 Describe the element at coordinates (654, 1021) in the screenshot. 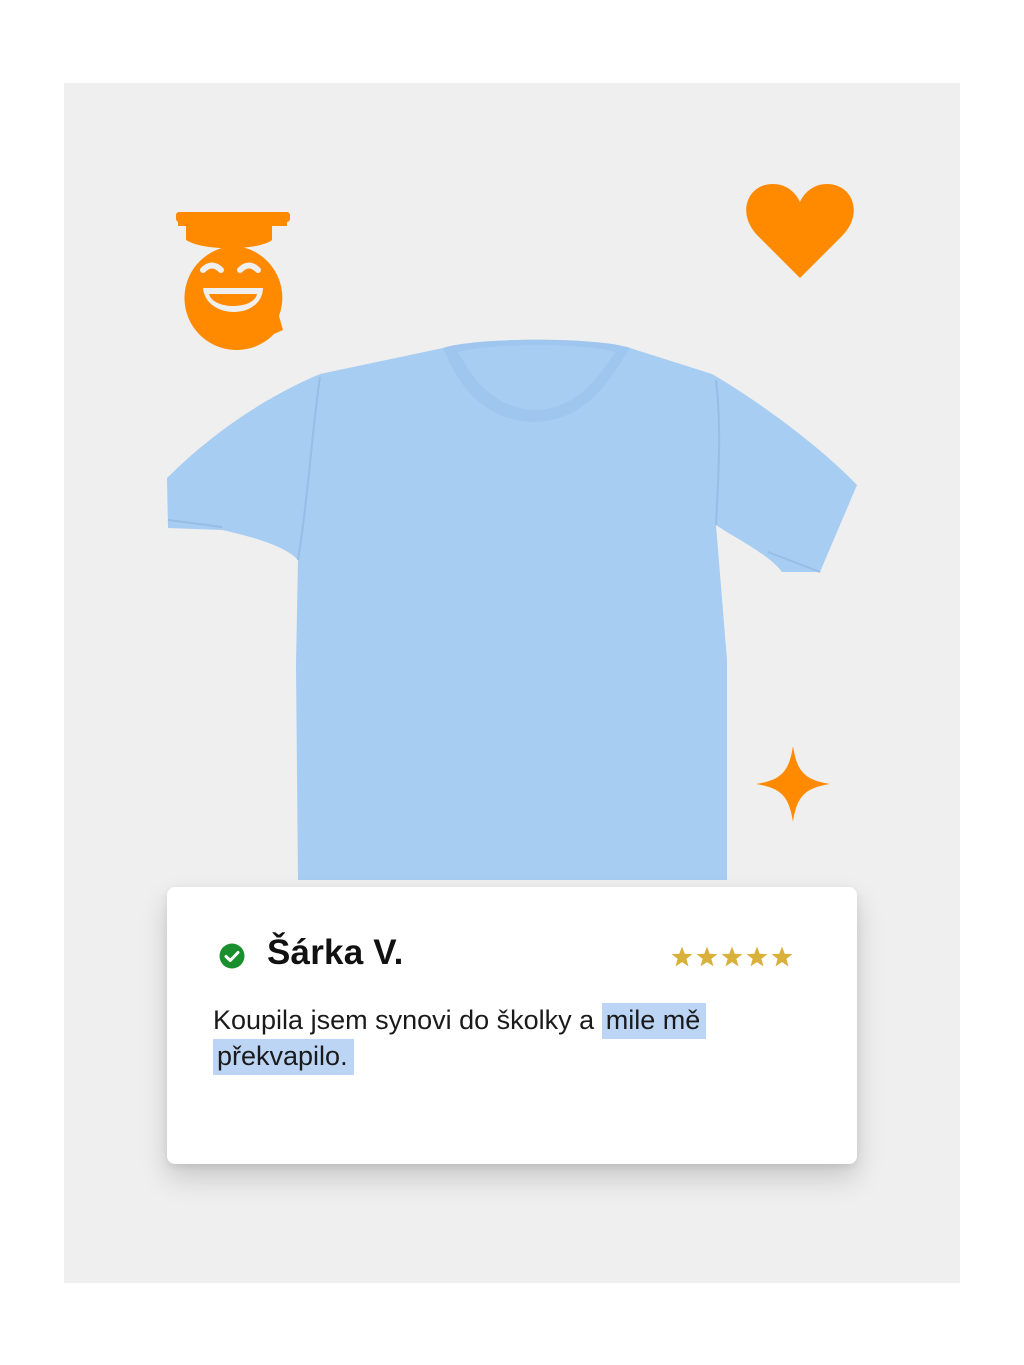

I see `review-text-highlight: mile mě` at that location.